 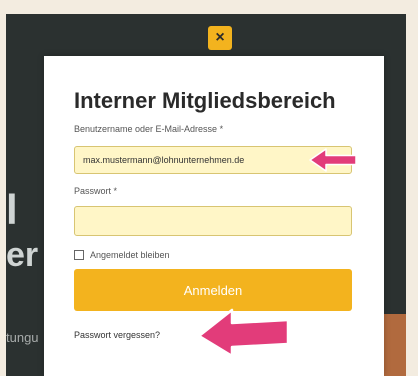 I want to click on login-button: Anmelden, so click(x=213, y=290).